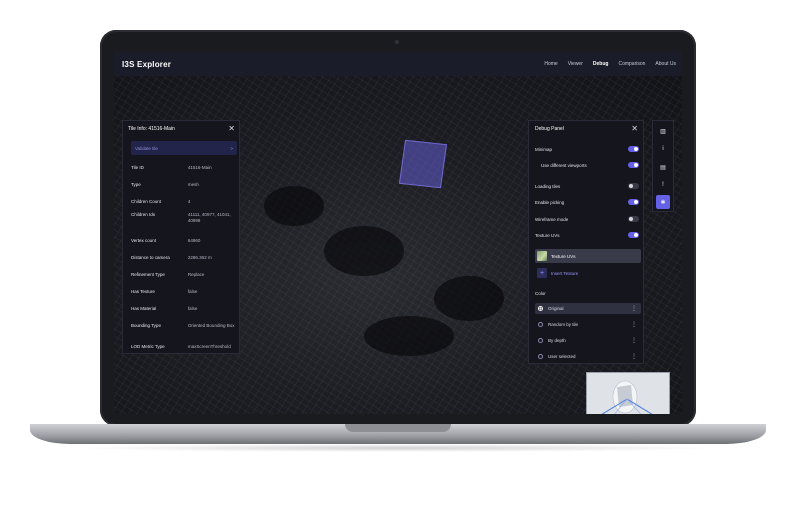 The width and height of the screenshot is (800, 507). What do you see at coordinates (184, 148) in the screenshot?
I see `validate-tile-button: Validate tile >` at bounding box center [184, 148].